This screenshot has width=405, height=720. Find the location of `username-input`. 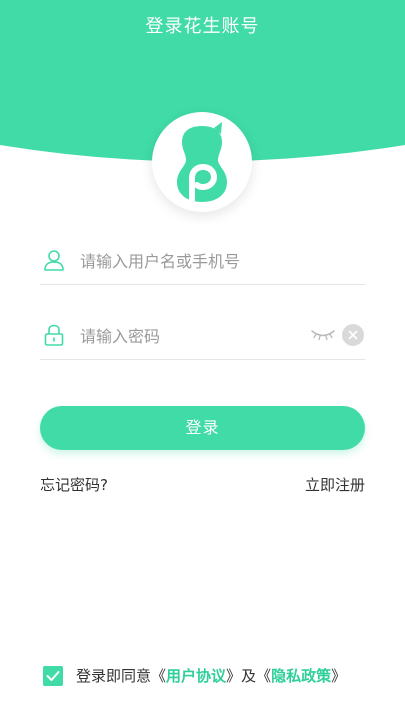

username-input is located at coordinates (190, 261).